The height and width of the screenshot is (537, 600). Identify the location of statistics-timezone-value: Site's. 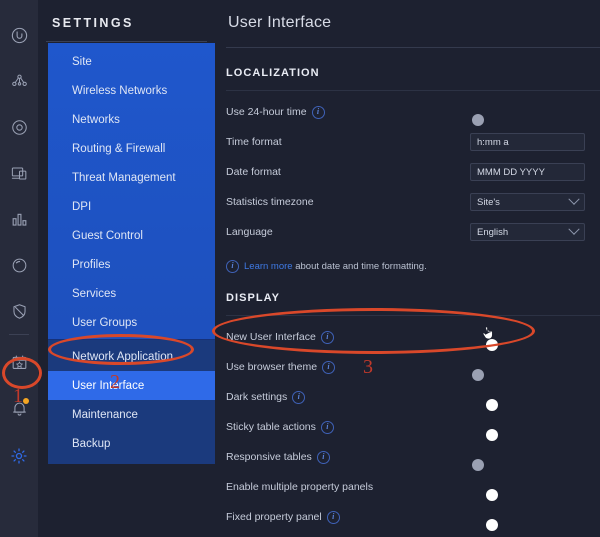
(488, 202).